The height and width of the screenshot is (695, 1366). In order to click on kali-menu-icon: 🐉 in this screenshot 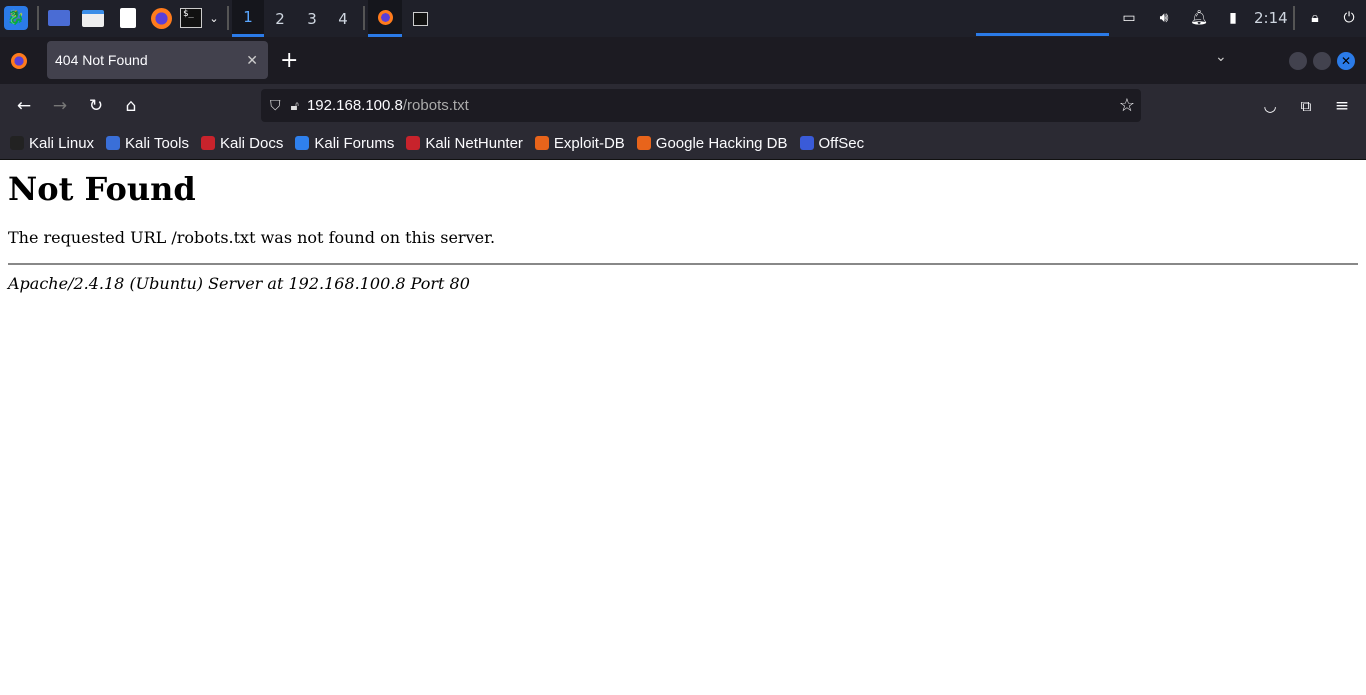, I will do `click(16, 18)`.